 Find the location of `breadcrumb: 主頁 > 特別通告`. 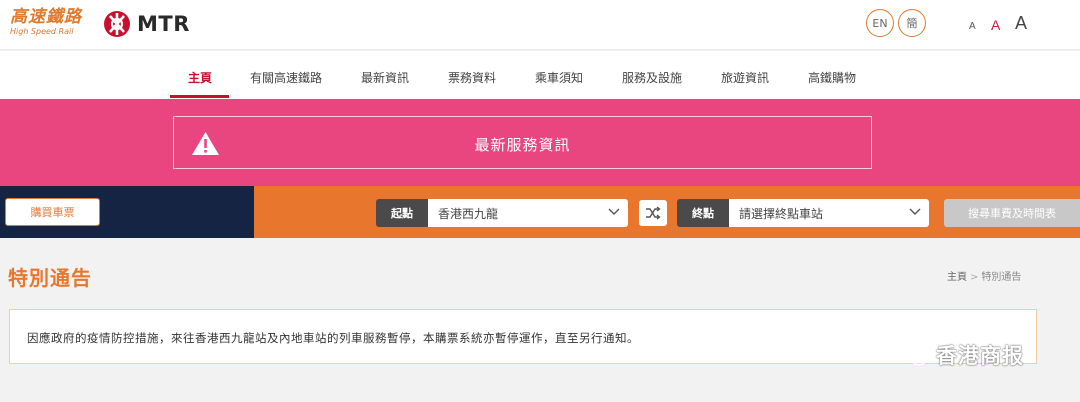

breadcrumb: 主頁 > 特別通告 is located at coordinates (984, 275).